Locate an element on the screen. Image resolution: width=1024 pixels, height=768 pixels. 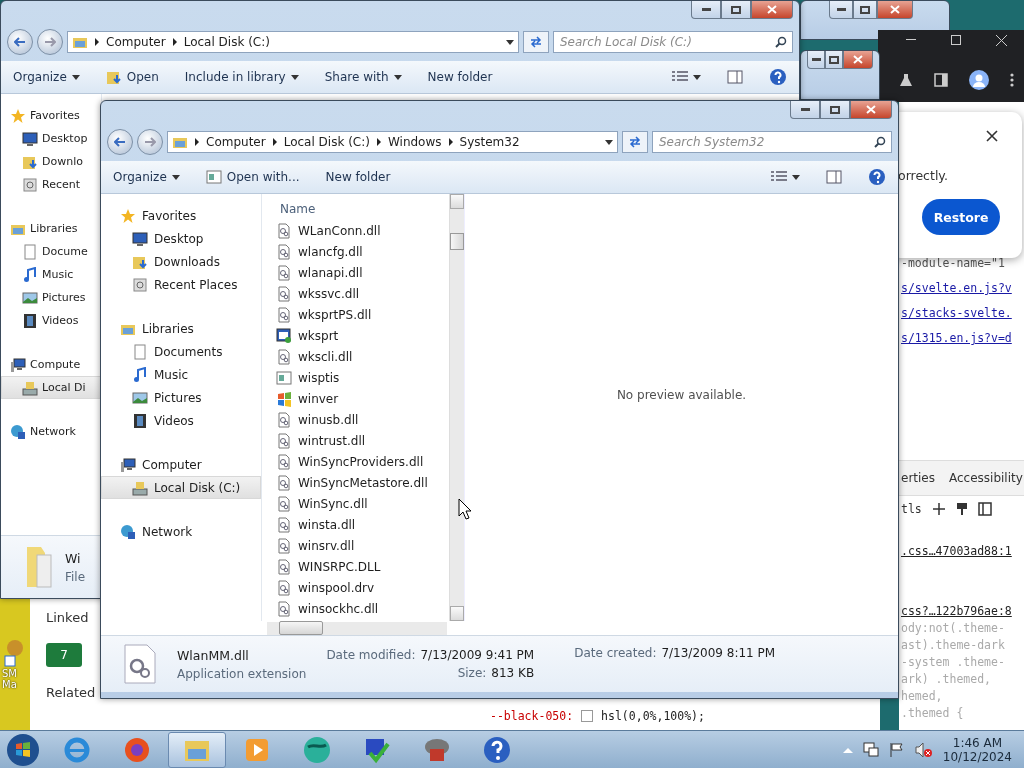
source-link: s/svelte.en.js?v is located at coordinates (956, 288).